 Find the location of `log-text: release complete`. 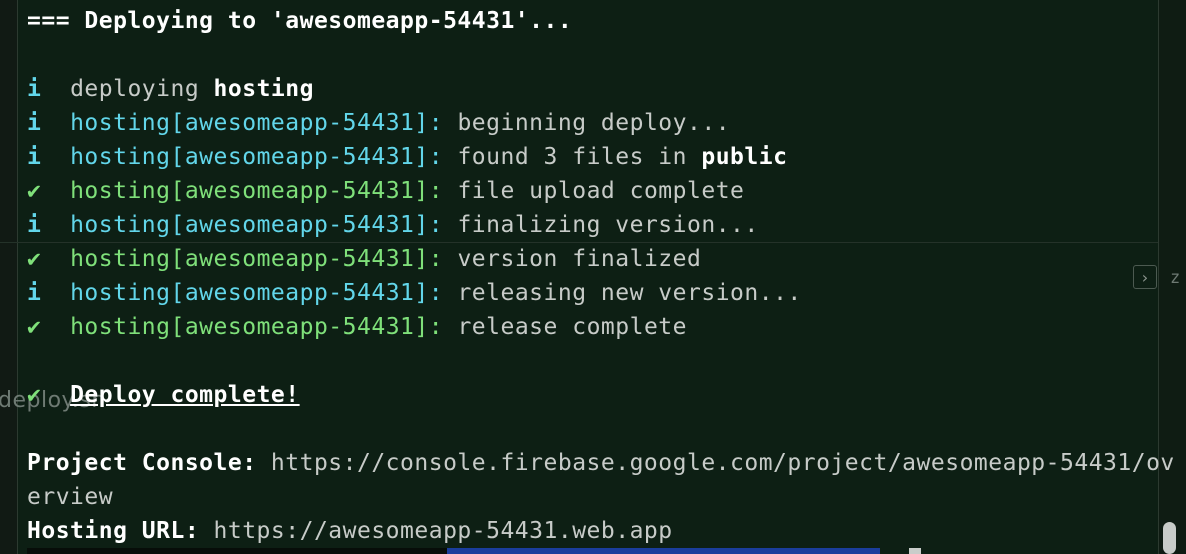

log-text: release complete is located at coordinates (565, 327).